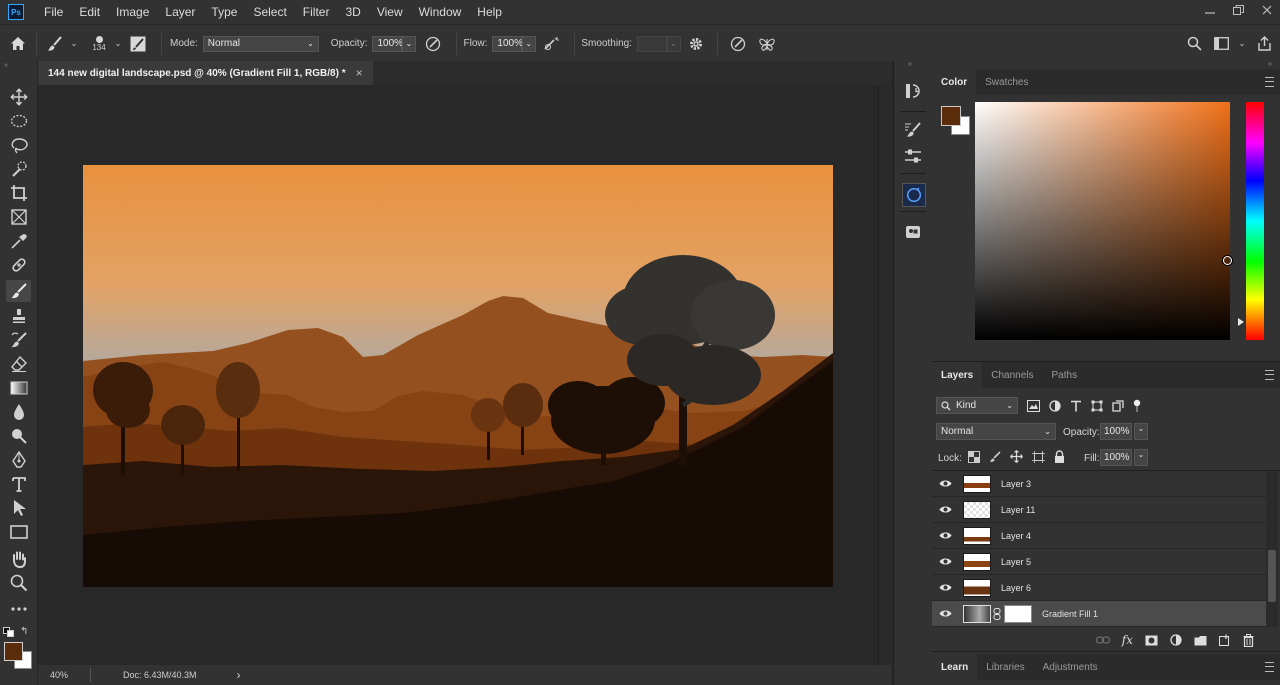 Image resolution: width=1280 pixels, height=685 pixels. What do you see at coordinates (1012, 375) in the screenshot?
I see `tab-channels: Channels` at bounding box center [1012, 375].